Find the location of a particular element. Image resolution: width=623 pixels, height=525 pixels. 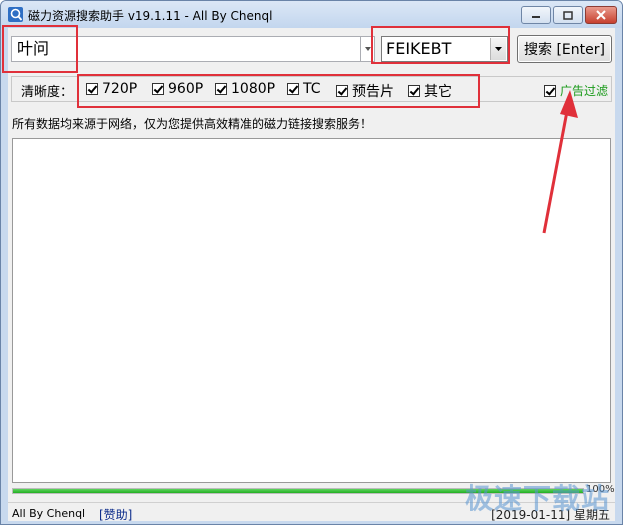

checkbox-1080p: 1080P is located at coordinates (245, 89).